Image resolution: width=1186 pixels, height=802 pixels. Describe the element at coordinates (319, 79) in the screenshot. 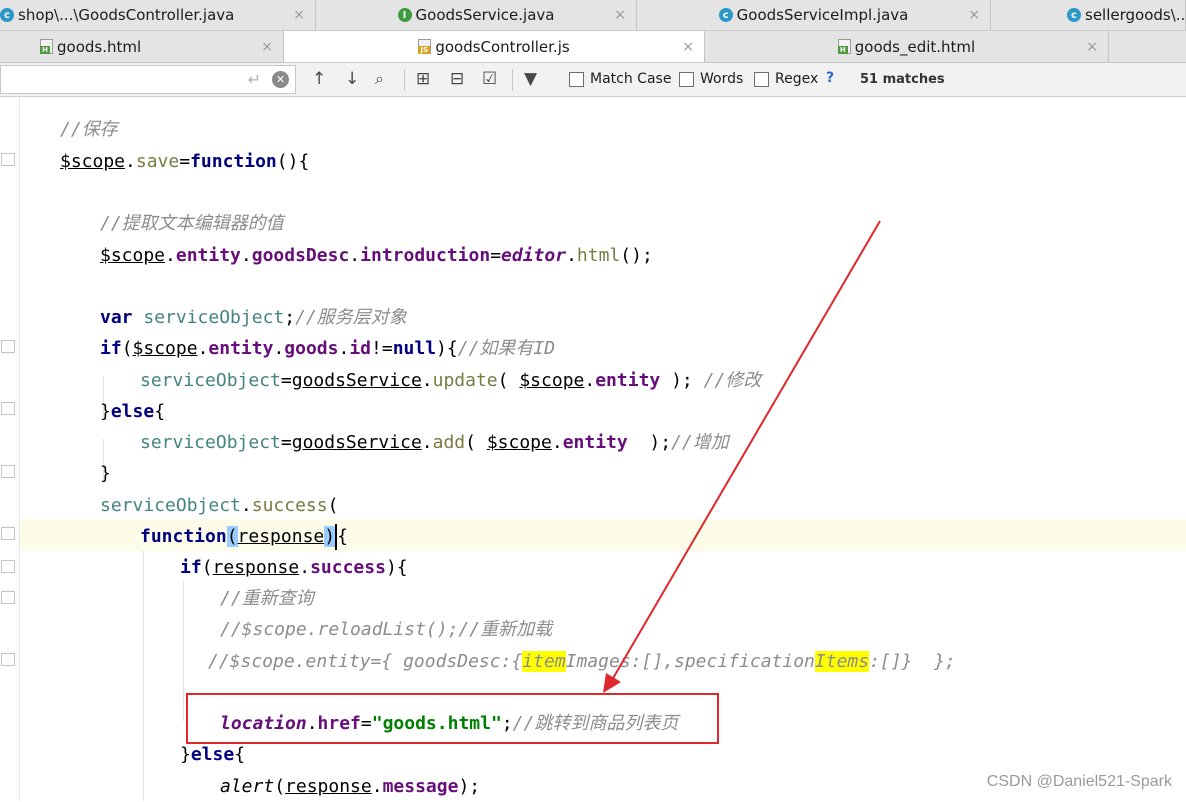

I see `previous-occurrence-icon: ↑` at that location.